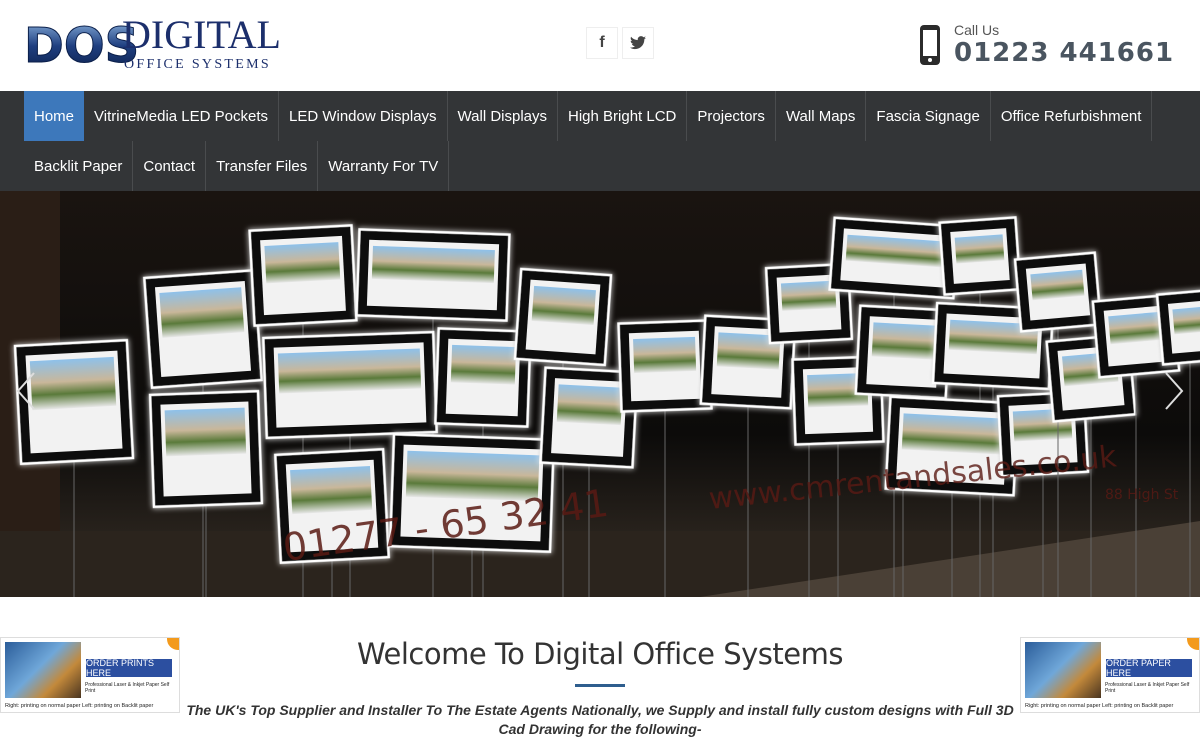  What do you see at coordinates (821, 116) in the screenshot?
I see `nav-item-wall-maps: Wall Maps` at bounding box center [821, 116].